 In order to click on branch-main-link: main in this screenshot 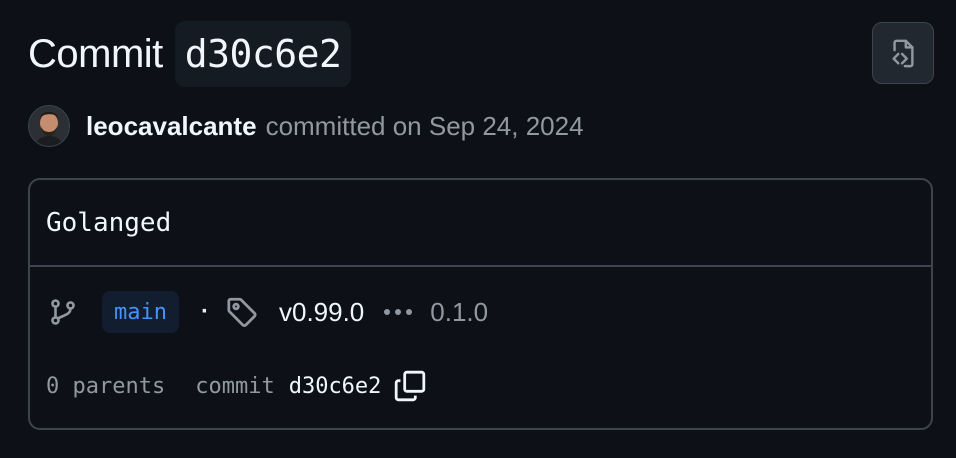, I will do `click(140, 312)`.